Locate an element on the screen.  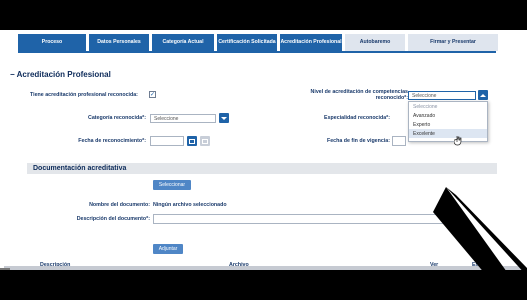
section-title: − Acreditación Profesional is located at coordinates (60, 74).